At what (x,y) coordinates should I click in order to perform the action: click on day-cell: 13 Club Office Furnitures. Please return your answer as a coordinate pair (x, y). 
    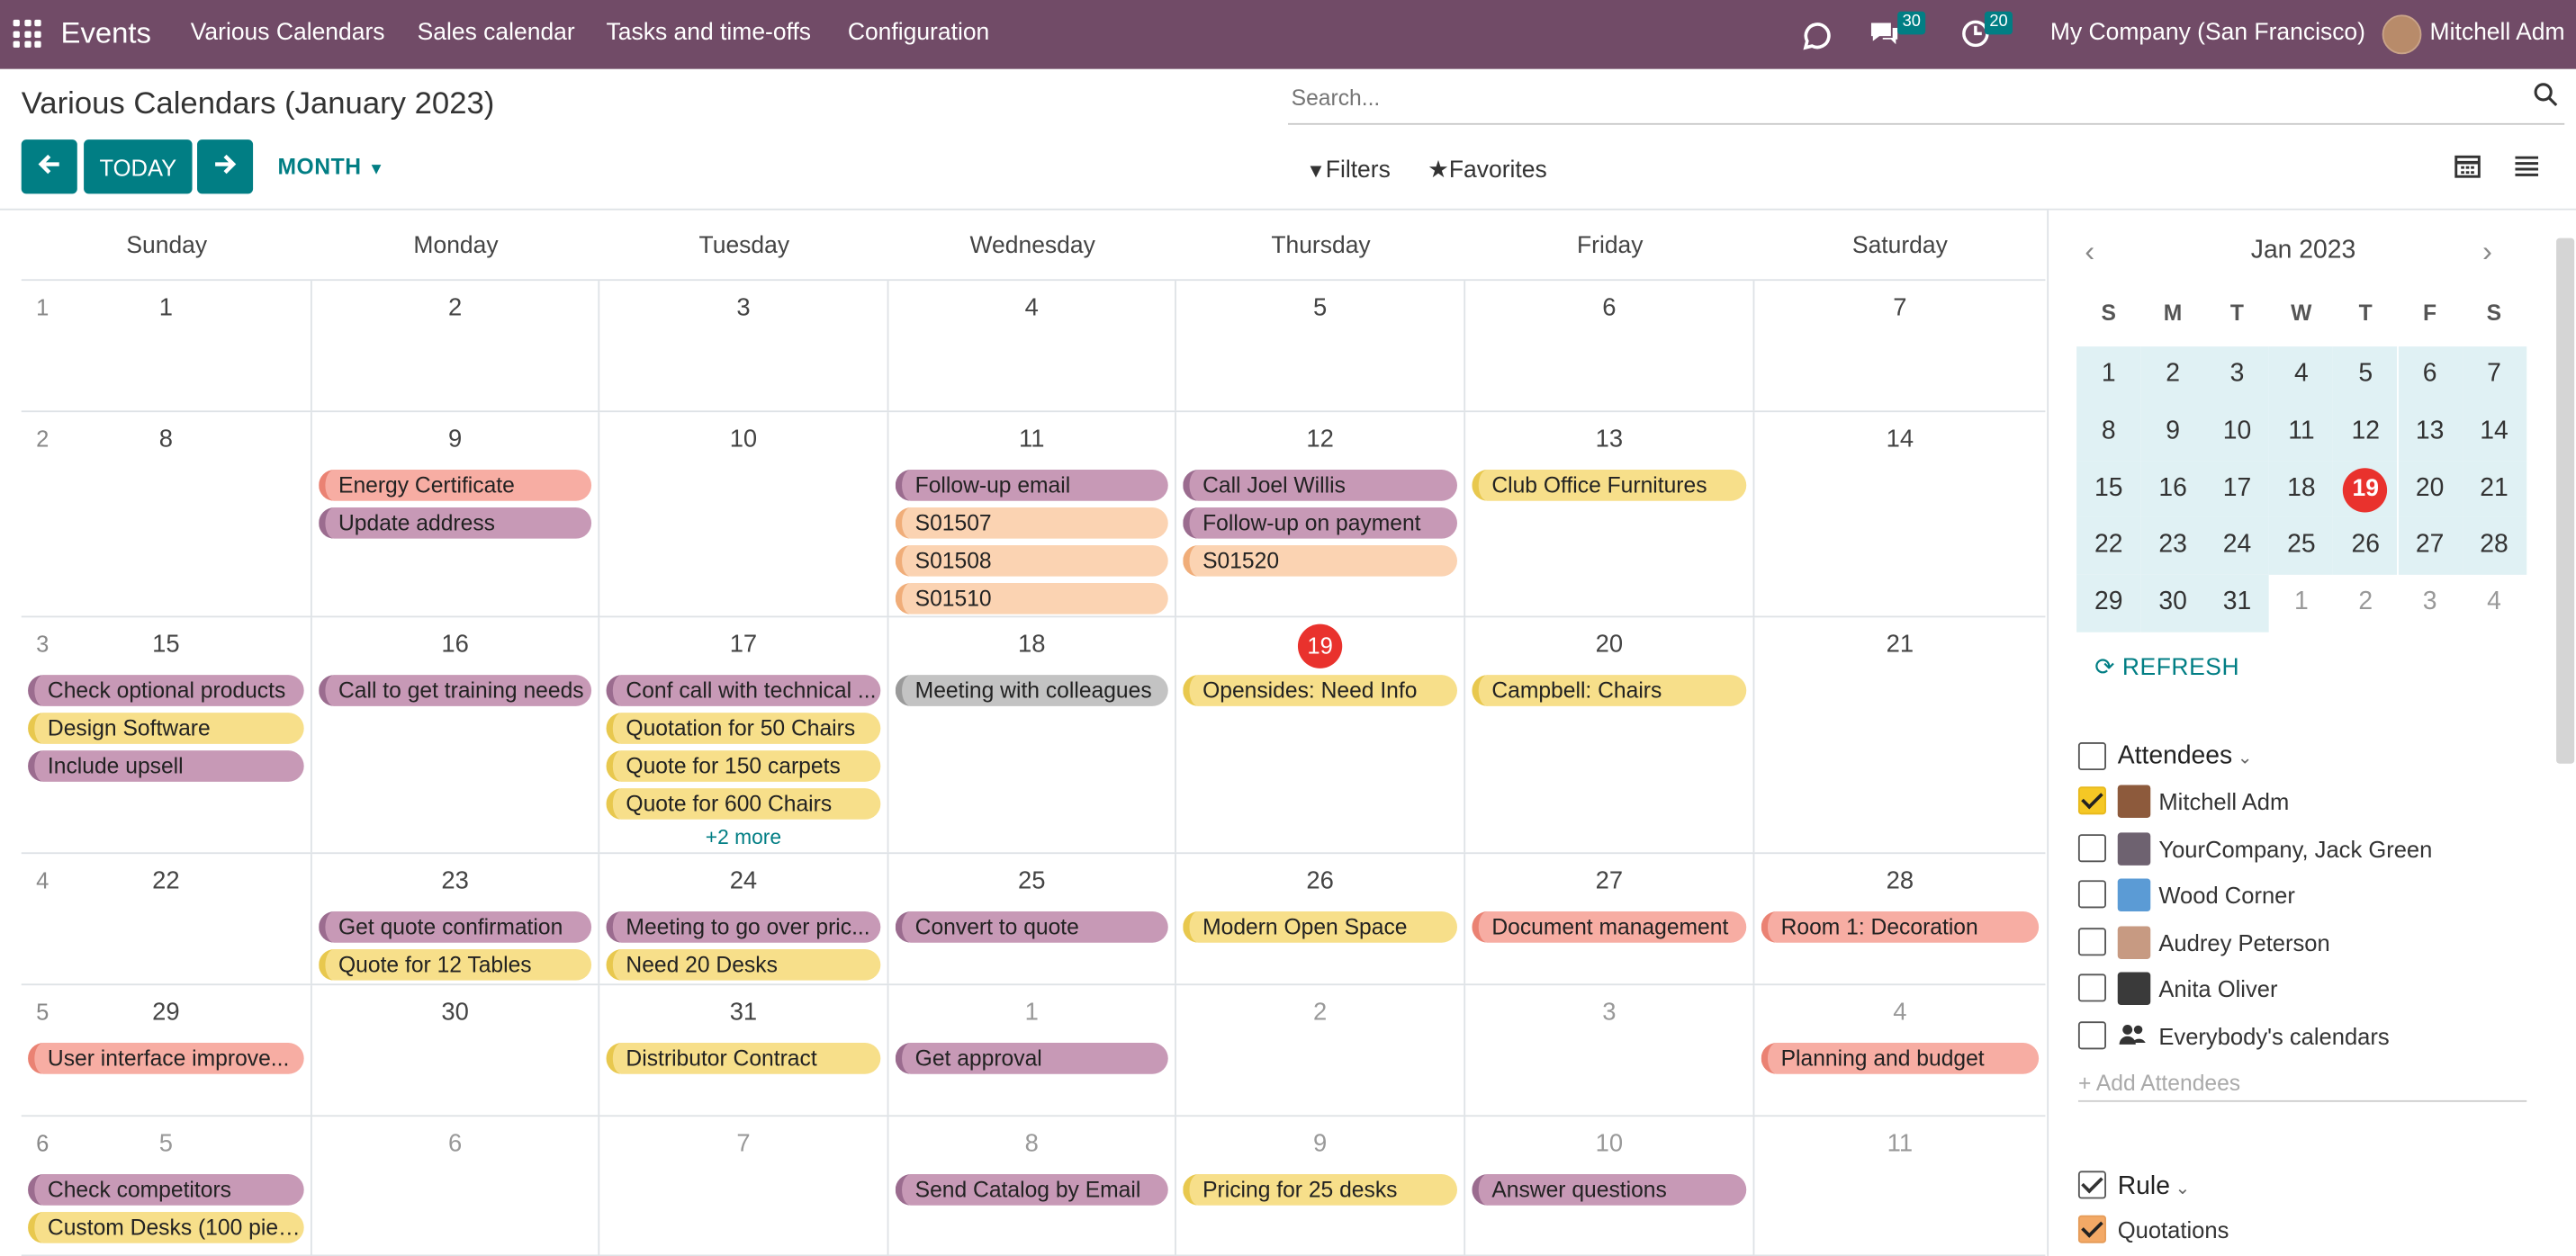
    Looking at the image, I should click on (1610, 514).